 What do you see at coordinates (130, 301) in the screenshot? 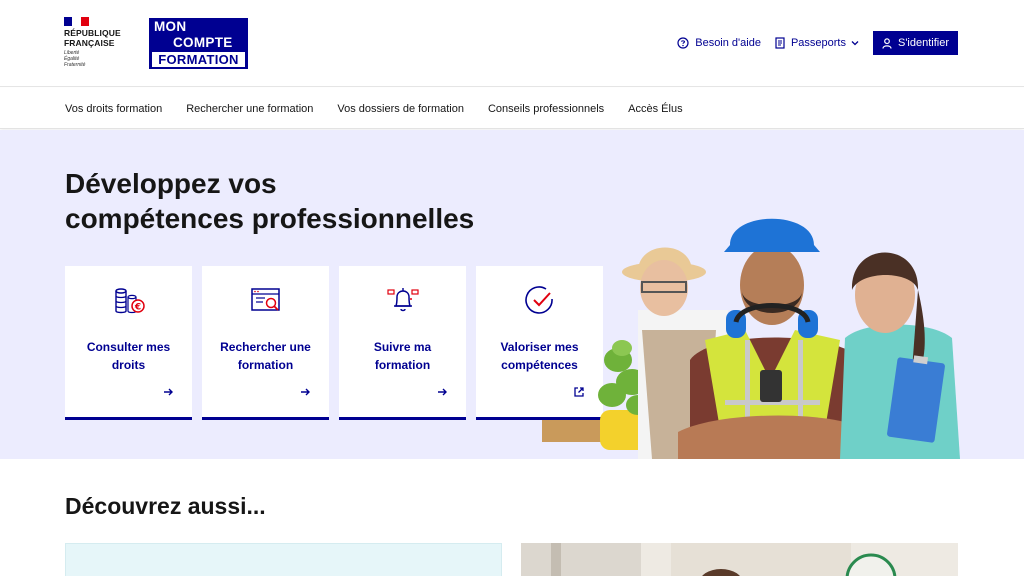
I see `coins-euro-icon: €` at bounding box center [130, 301].